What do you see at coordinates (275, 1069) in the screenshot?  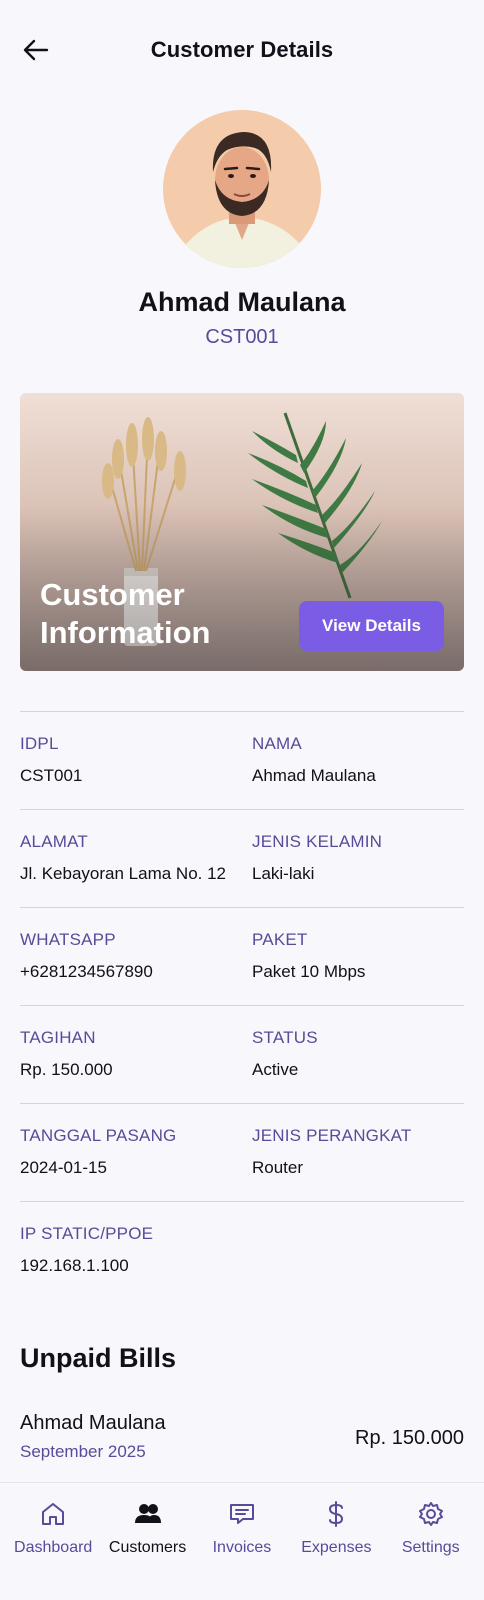 I see `info-value: Active` at bounding box center [275, 1069].